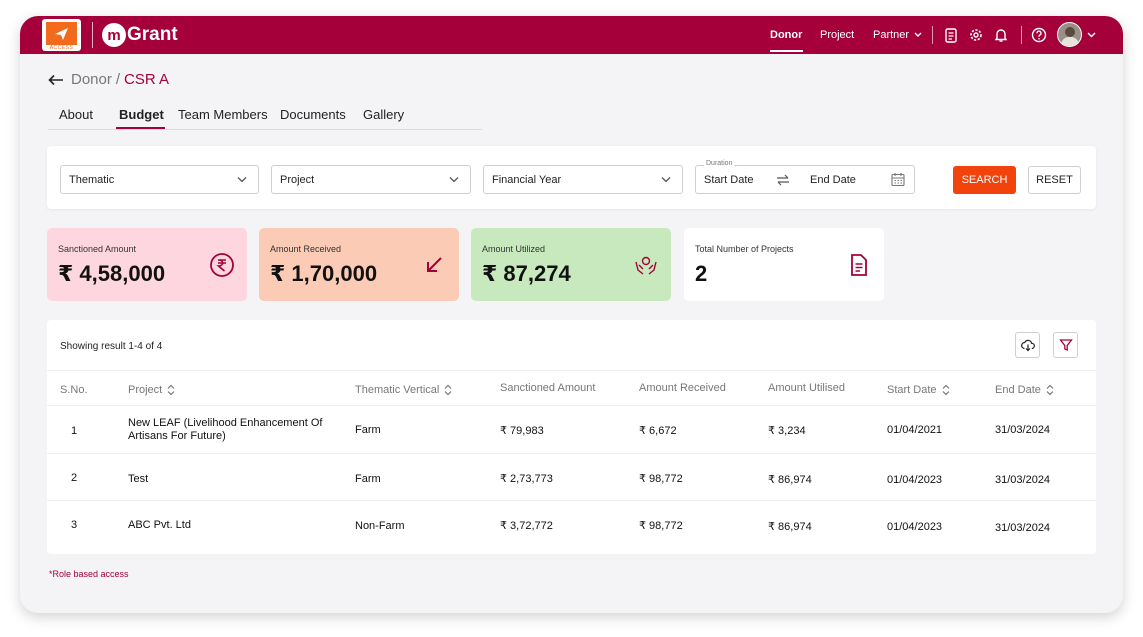 Image resolution: width=1143 pixels, height=637 pixels. I want to click on breadcrumb-parent: Donor, so click(91, 79).